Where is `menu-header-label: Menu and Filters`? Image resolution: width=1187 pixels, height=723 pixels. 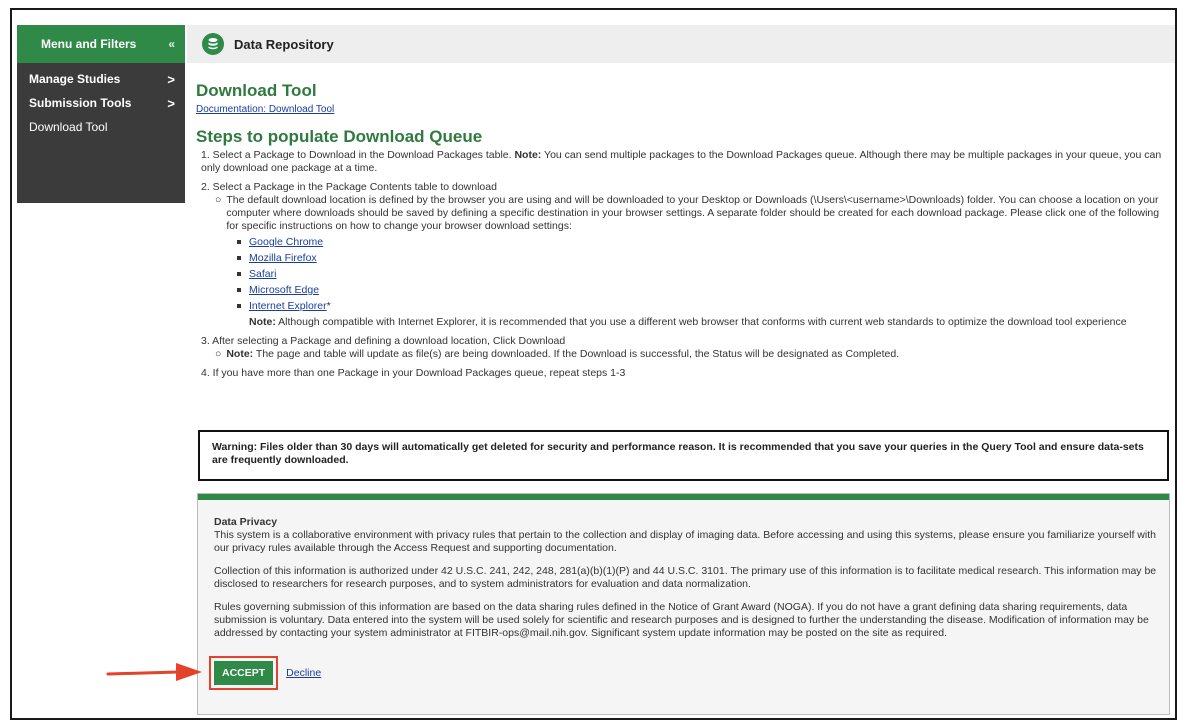 menu-header-label: Menu and Filters is located at coordinates (89, 44).